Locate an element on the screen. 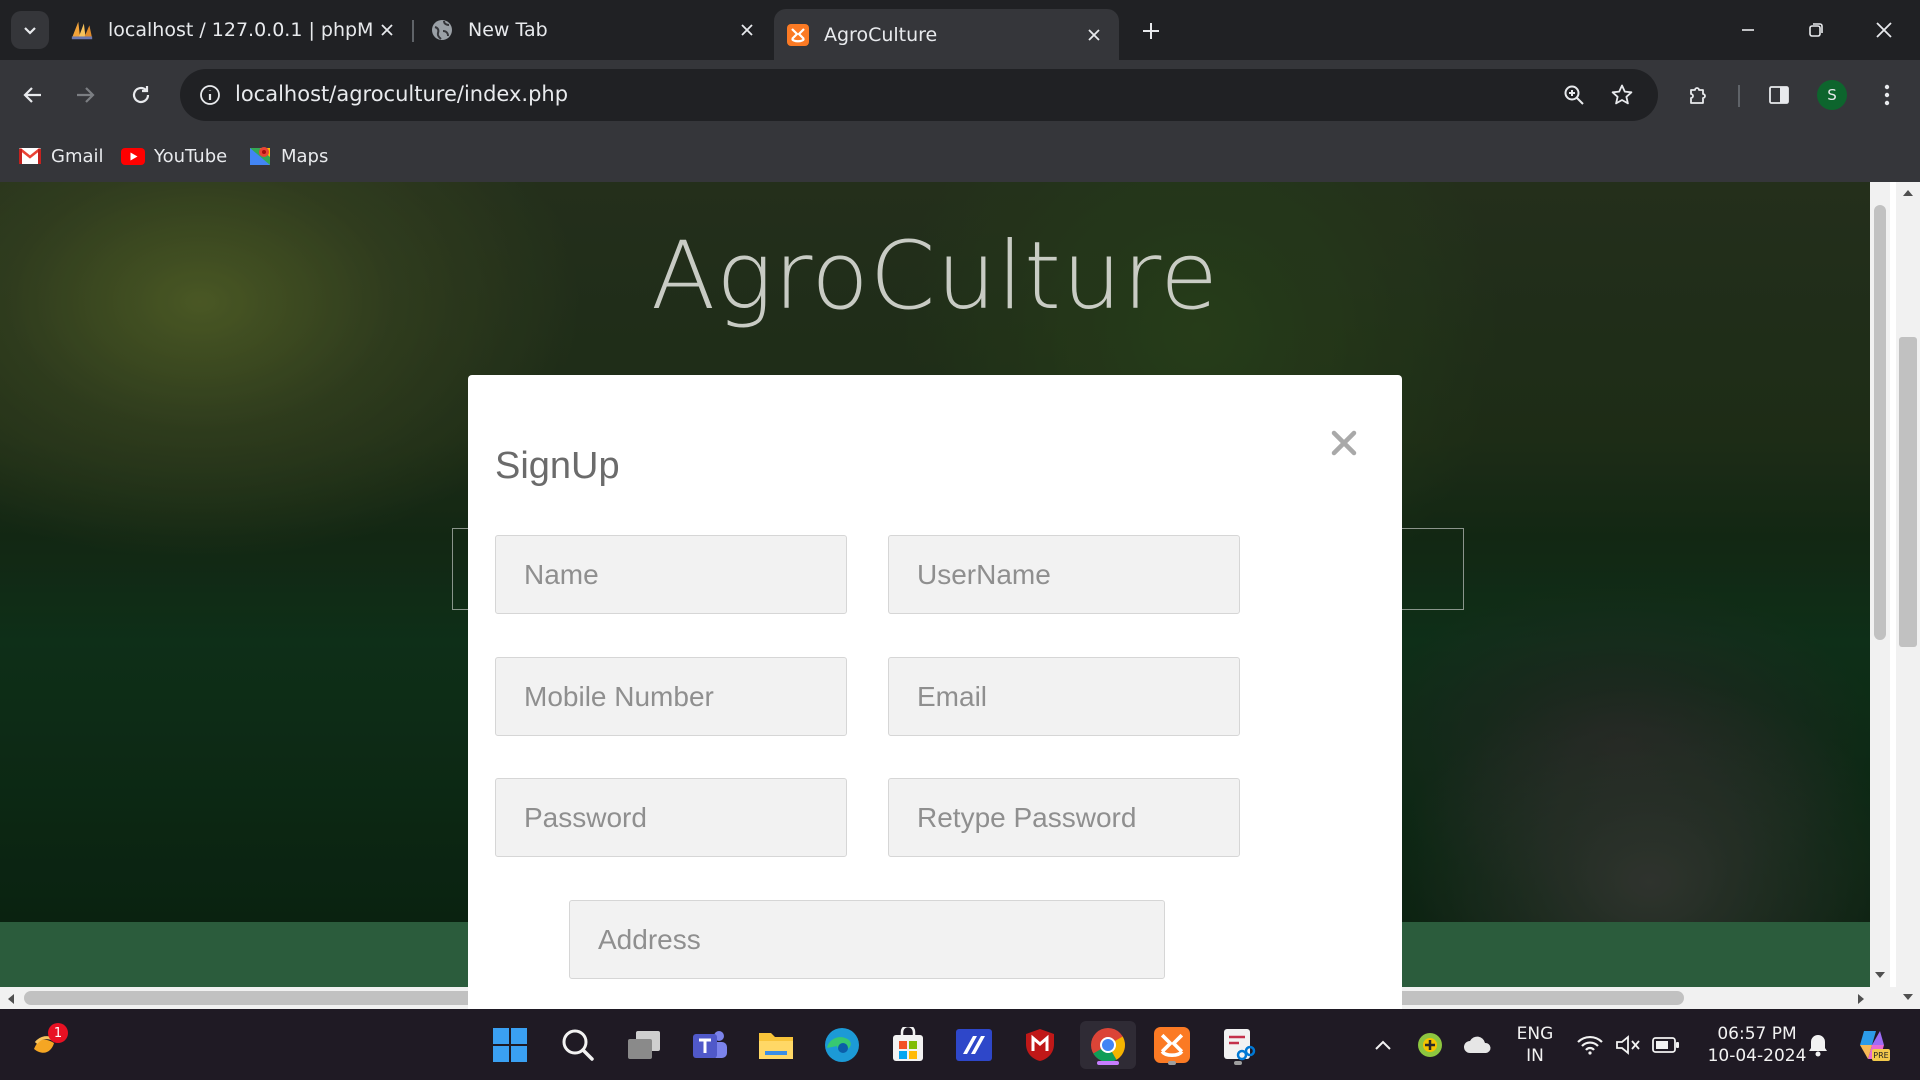 The image size is (1920, 1080). close-modal-button is located at coordinates (1344, 443).